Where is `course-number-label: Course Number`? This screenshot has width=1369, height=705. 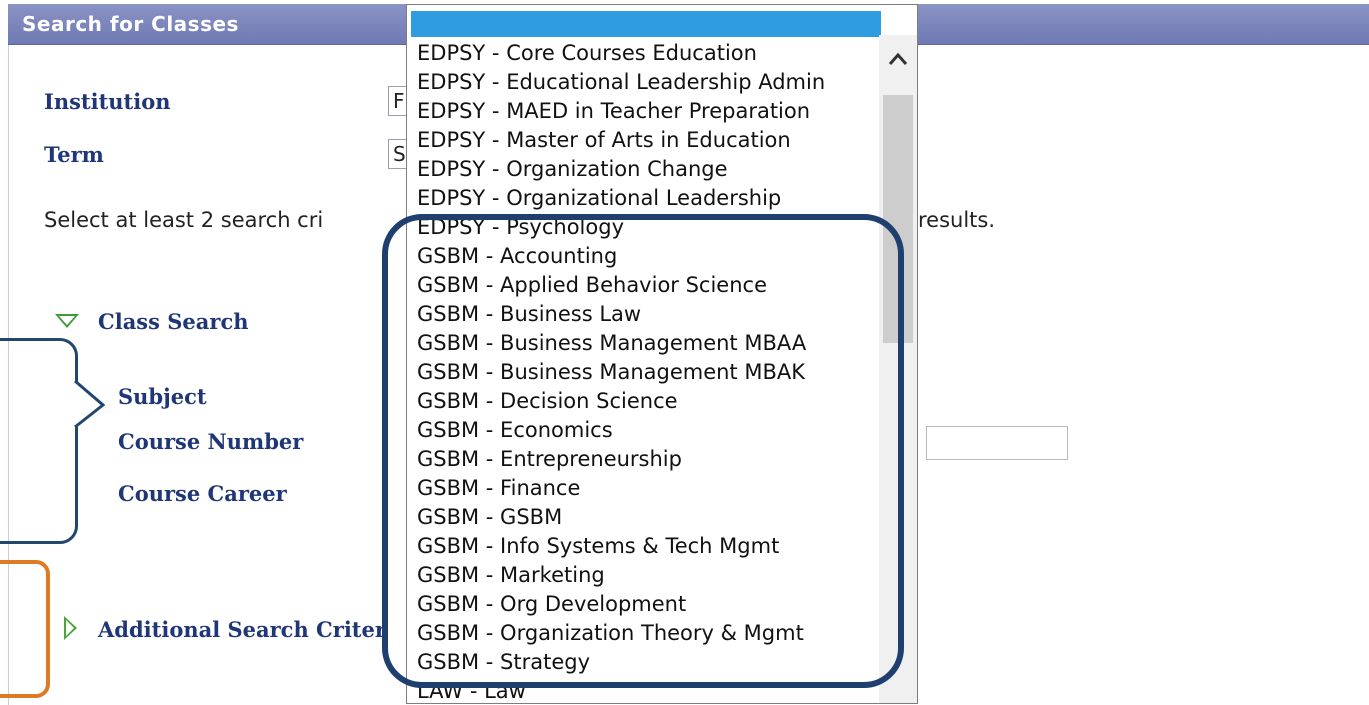 course-number-label: Course Number is located at coordinates (211, 441).